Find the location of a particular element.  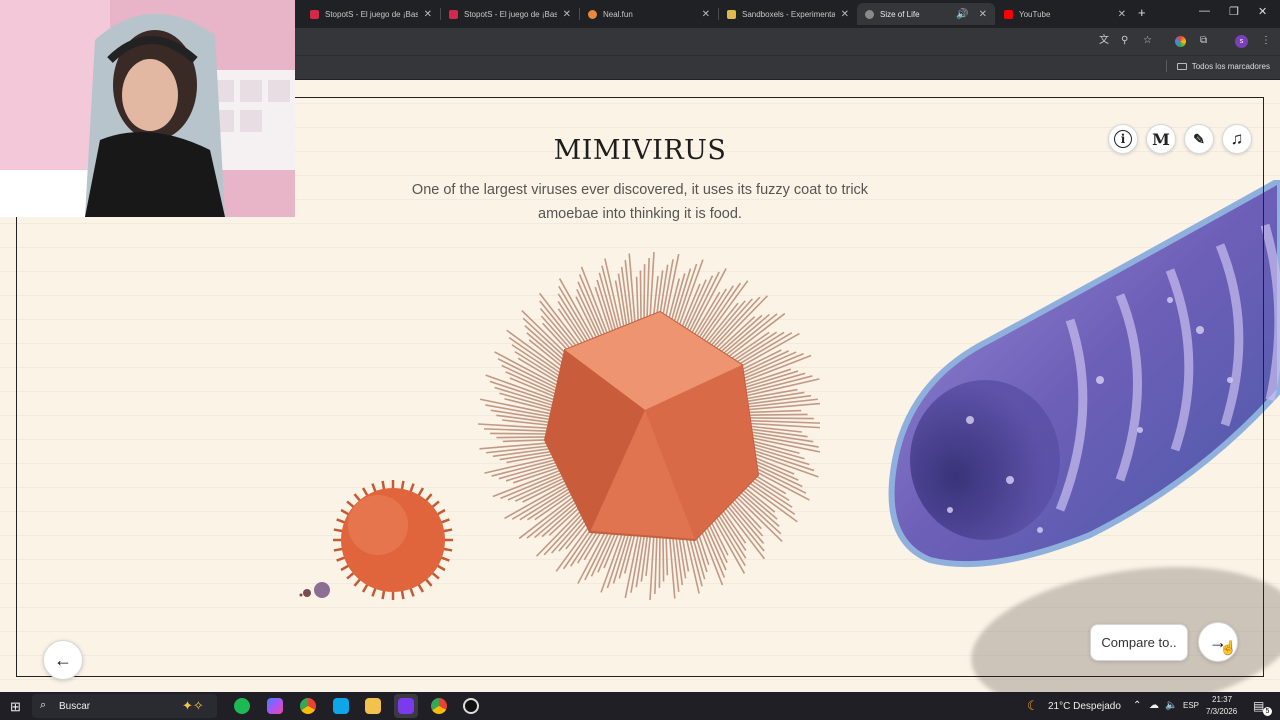

copilot-icon is located at coordinates (275, 706).